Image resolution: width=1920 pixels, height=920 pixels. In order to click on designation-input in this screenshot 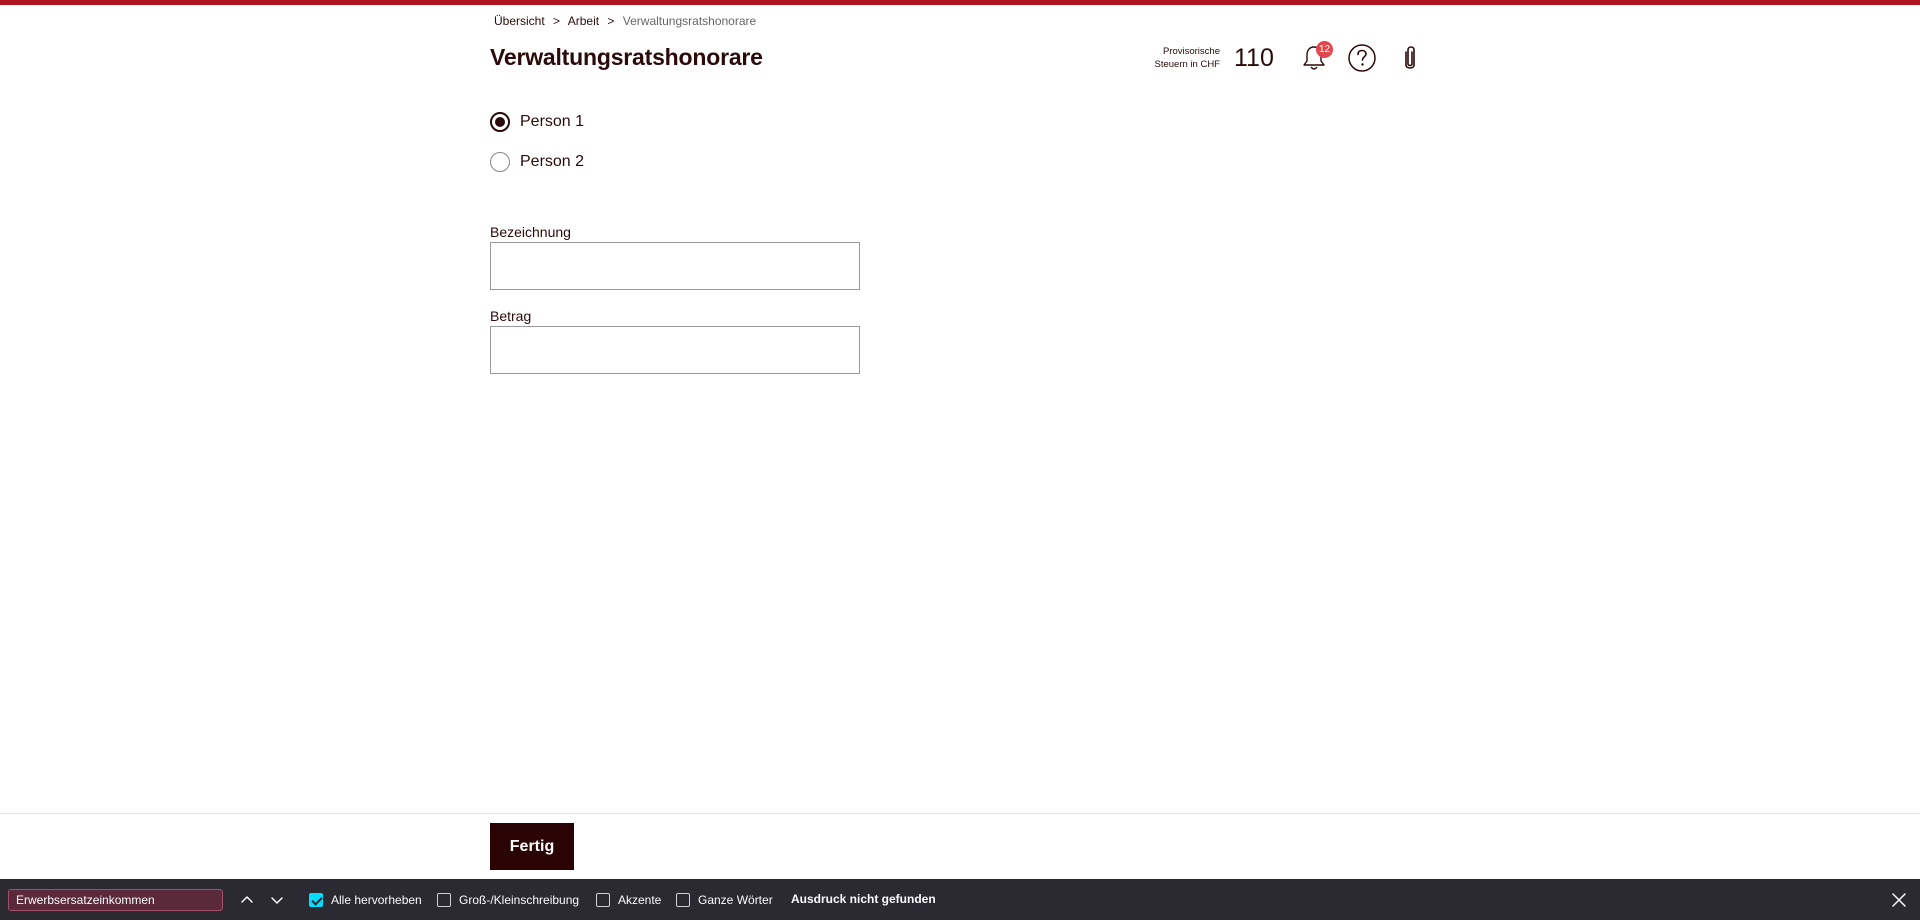, I will do `click(675, 266)`.